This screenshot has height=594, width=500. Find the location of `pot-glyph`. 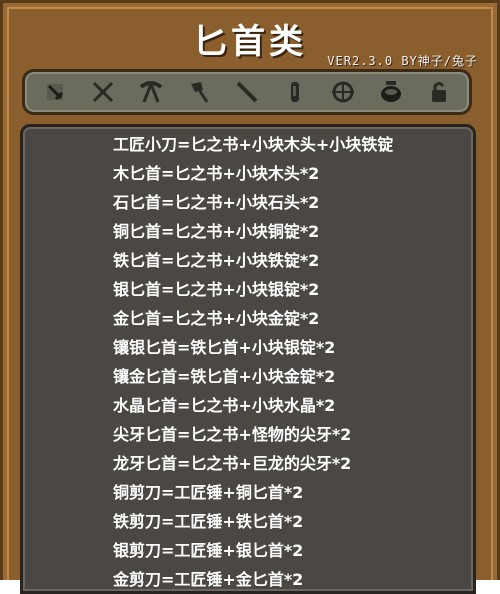

pot-glyph is located at coordinates (391, 91).